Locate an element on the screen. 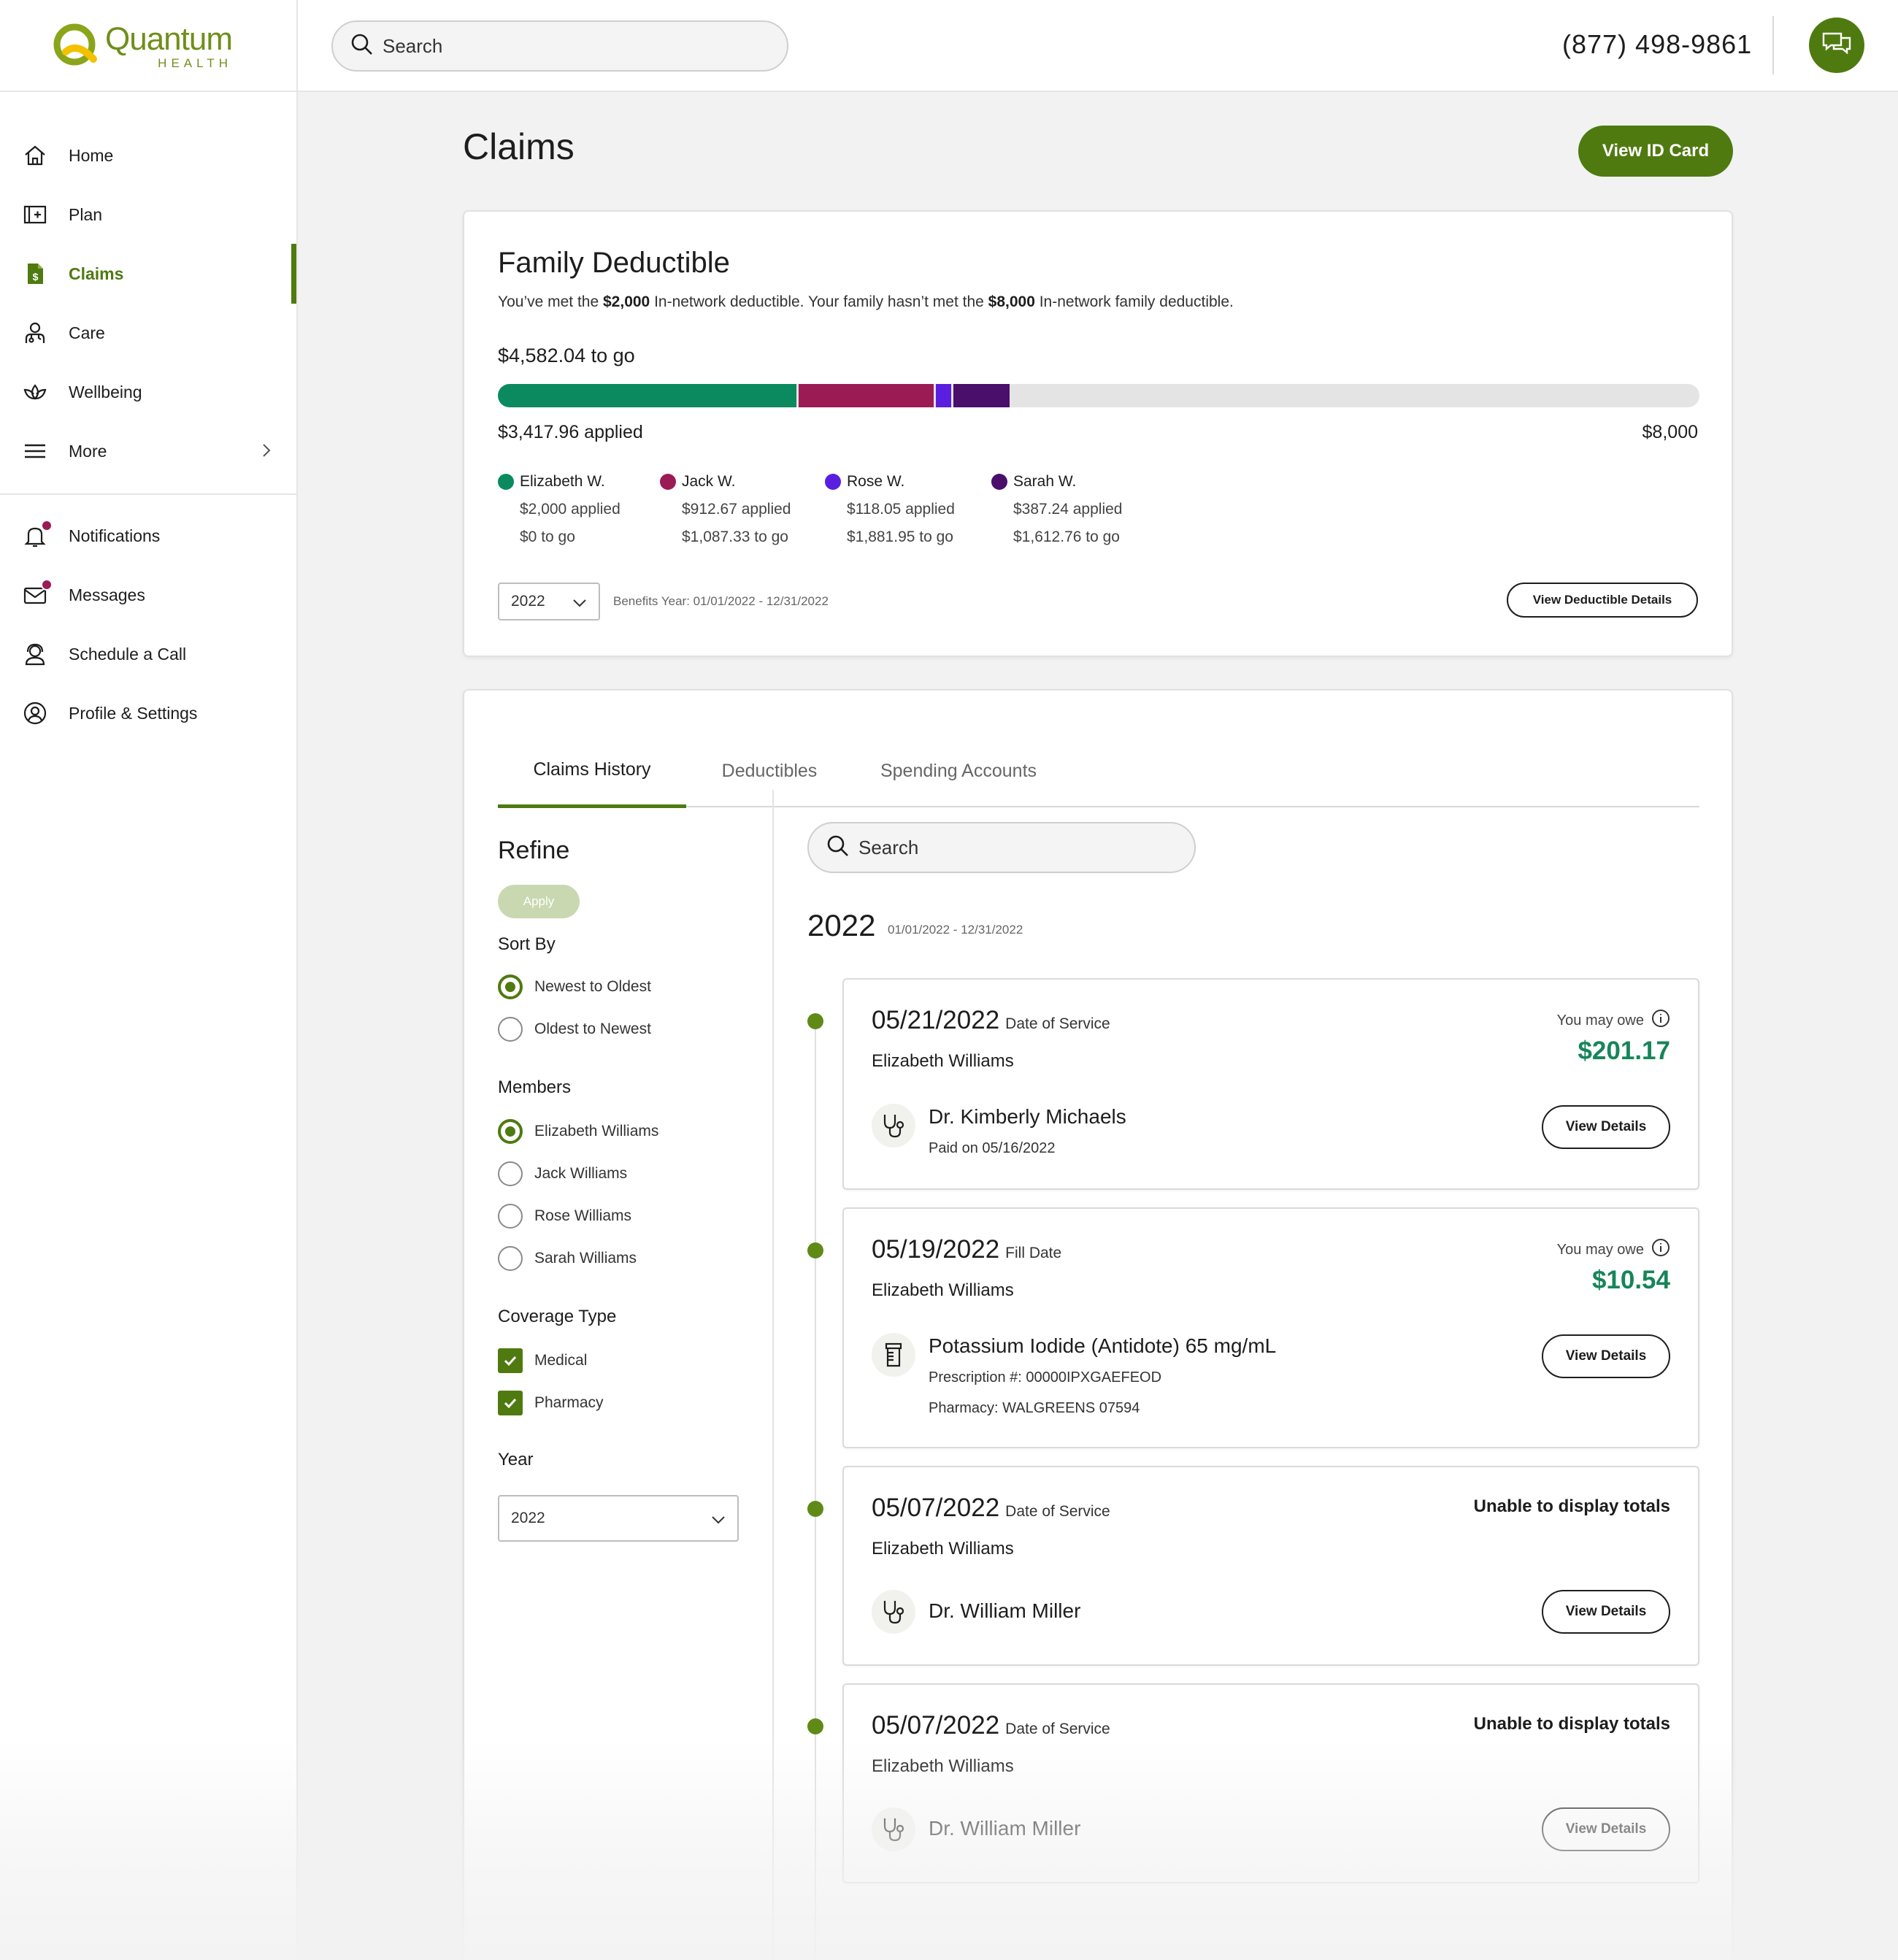 This screenshot has height=1960, width=1898. legend-member-rose: Rose W. $118.05 applied $1,881.95 to go is located at coordinates (905, 510).